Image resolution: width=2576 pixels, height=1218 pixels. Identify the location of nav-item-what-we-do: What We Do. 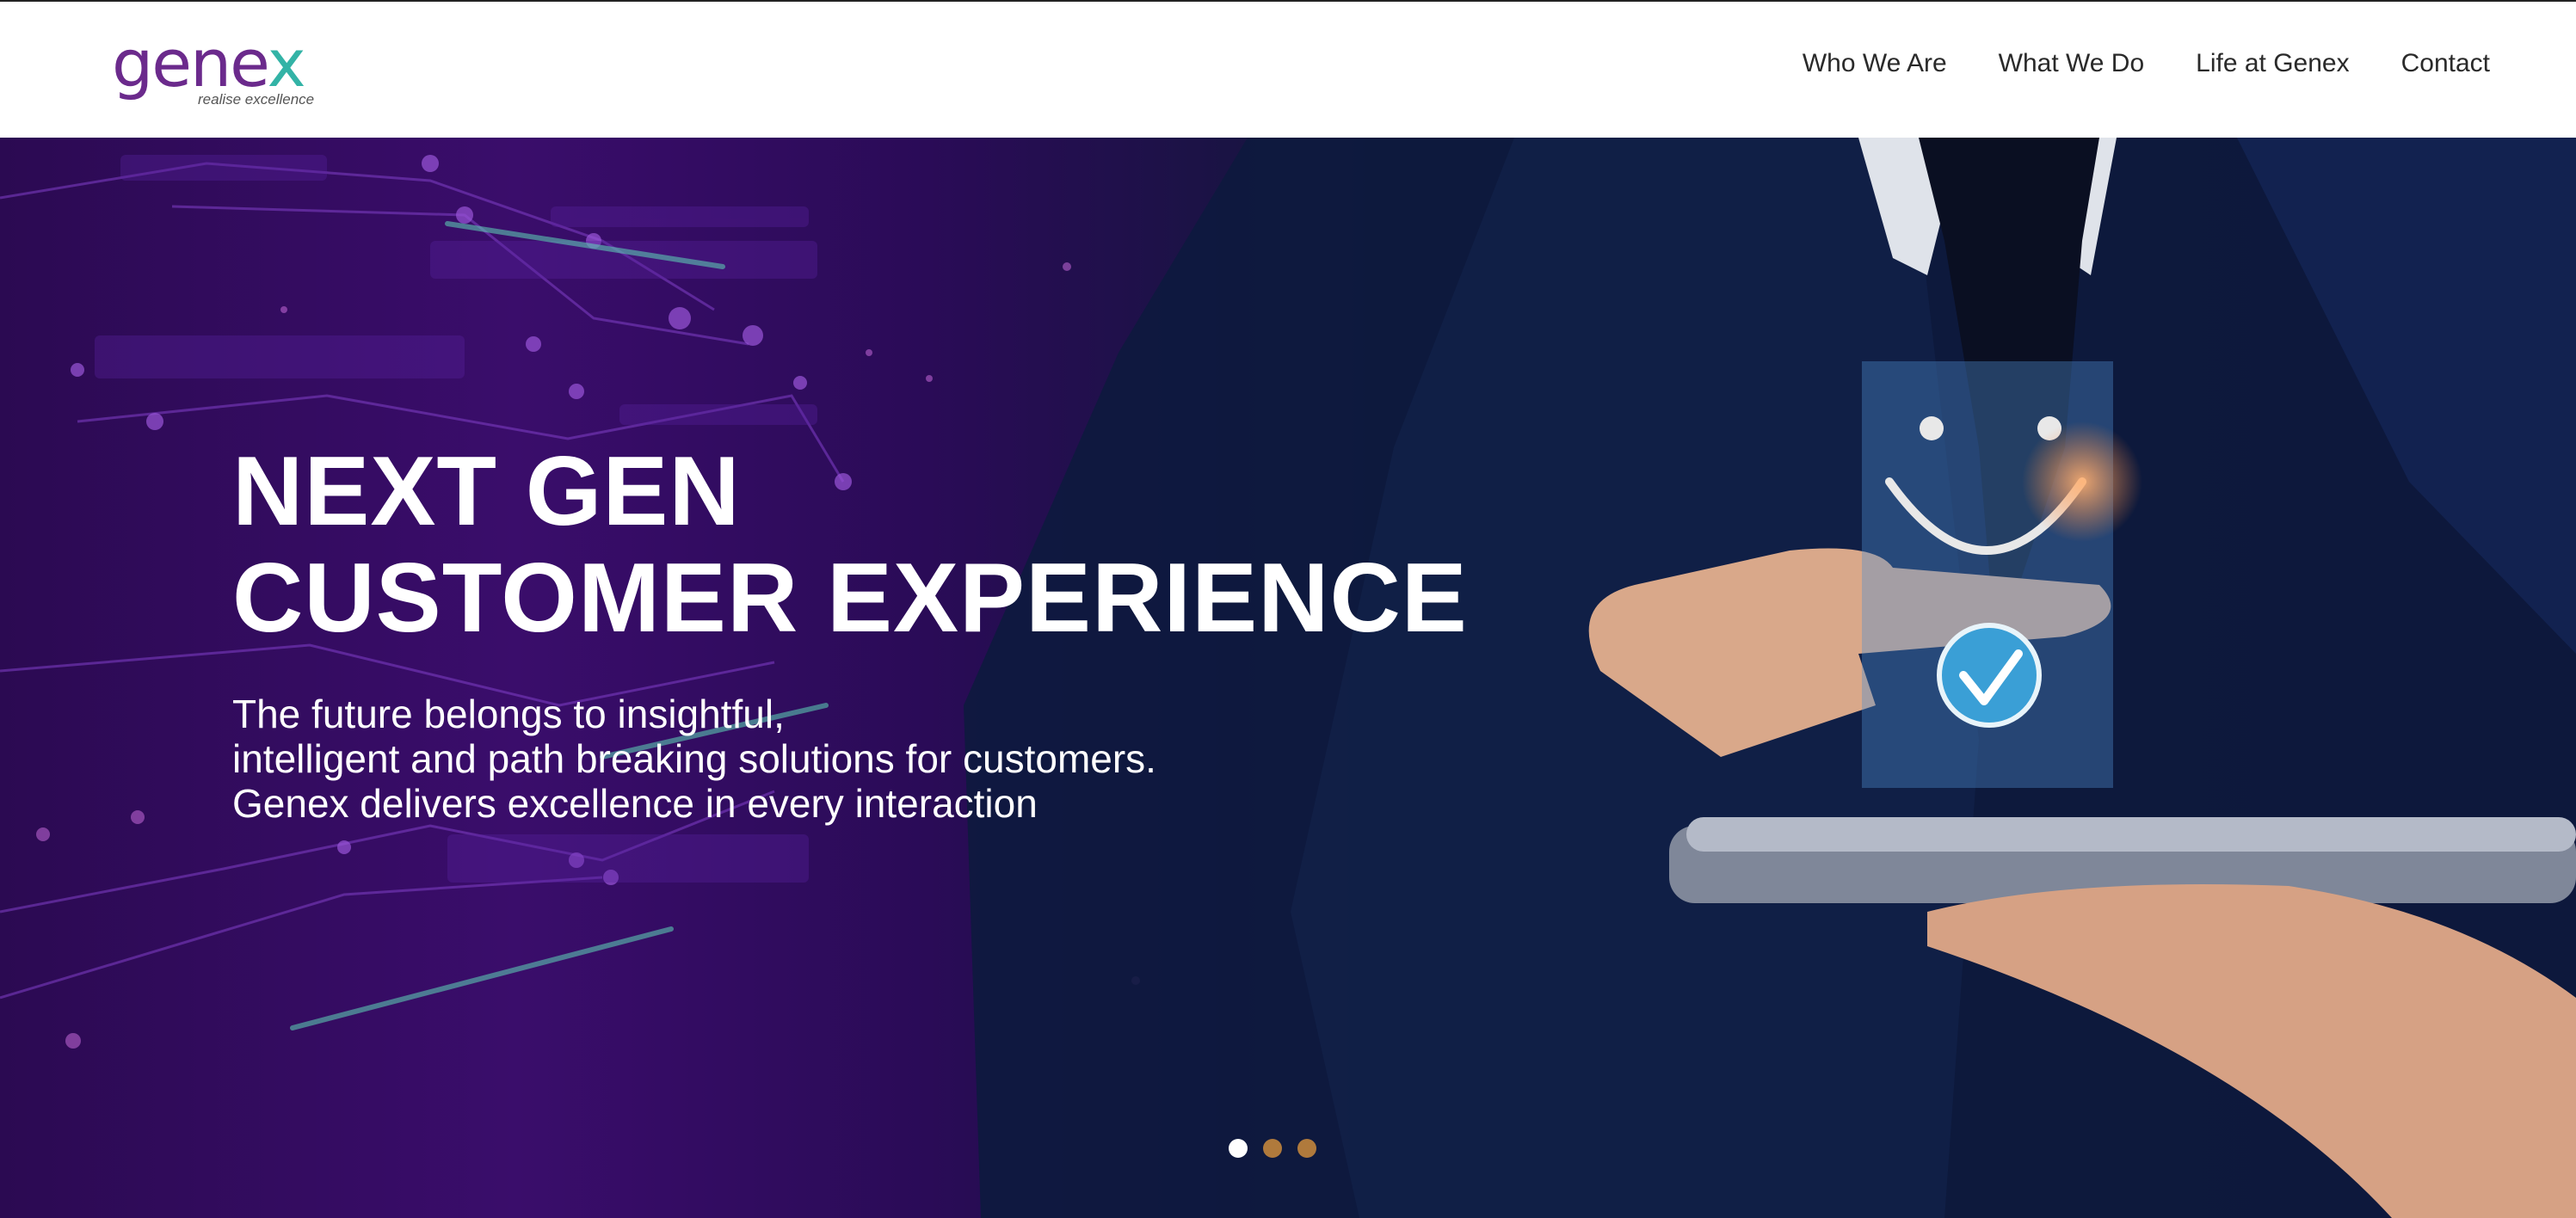
(2072, 64).